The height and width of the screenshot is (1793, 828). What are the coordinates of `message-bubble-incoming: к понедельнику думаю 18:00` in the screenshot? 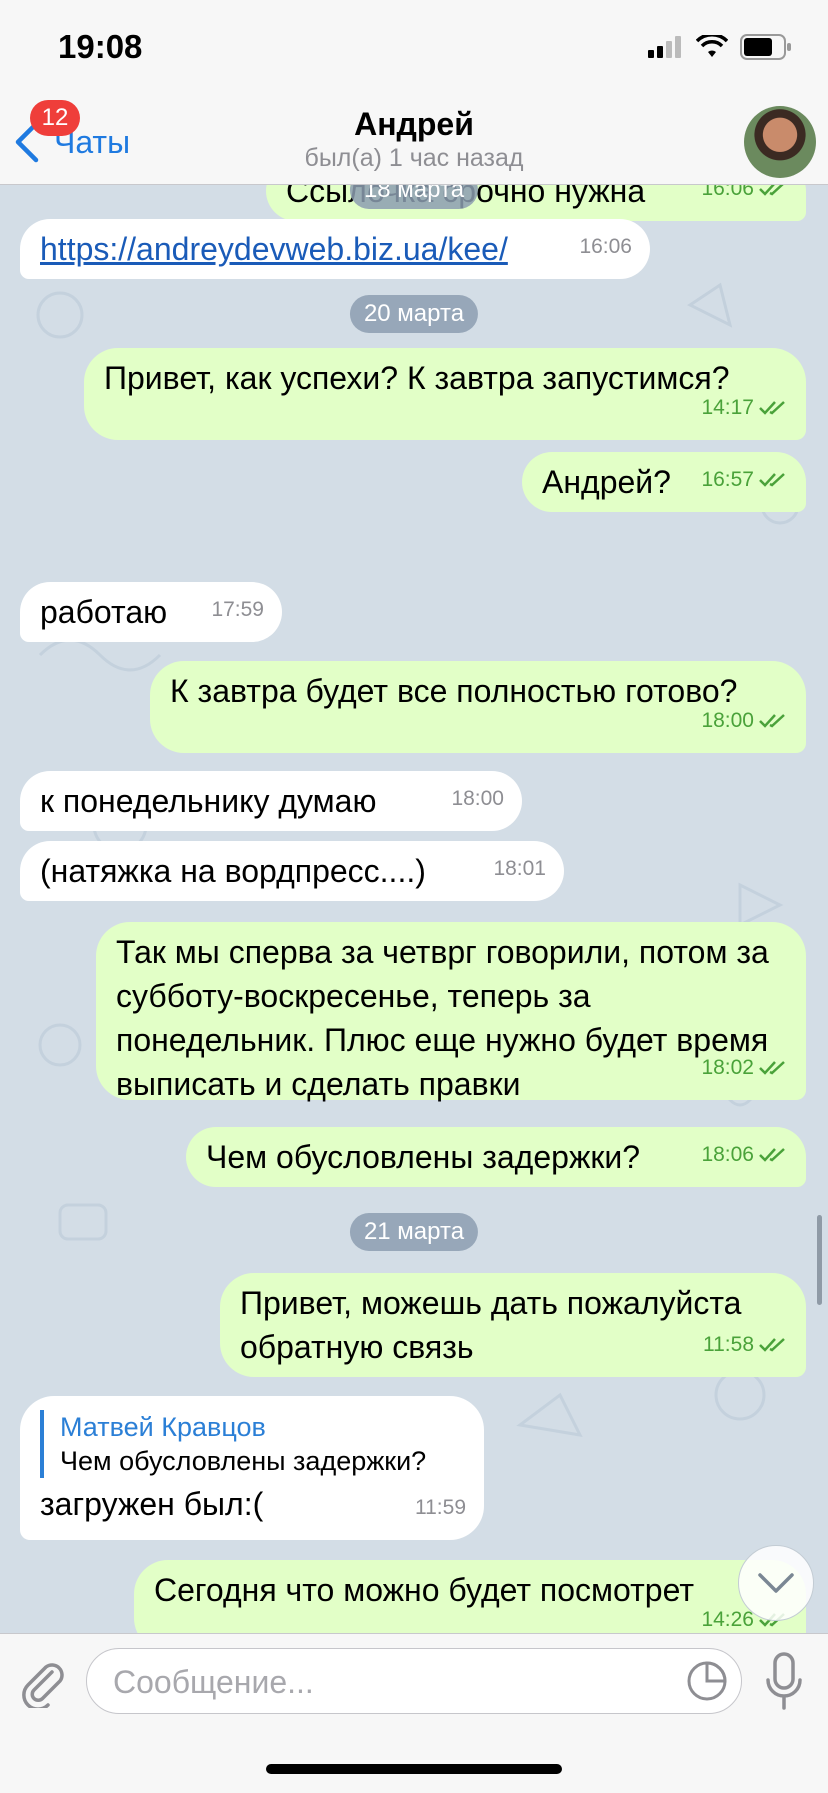 It's located at (271, 801).